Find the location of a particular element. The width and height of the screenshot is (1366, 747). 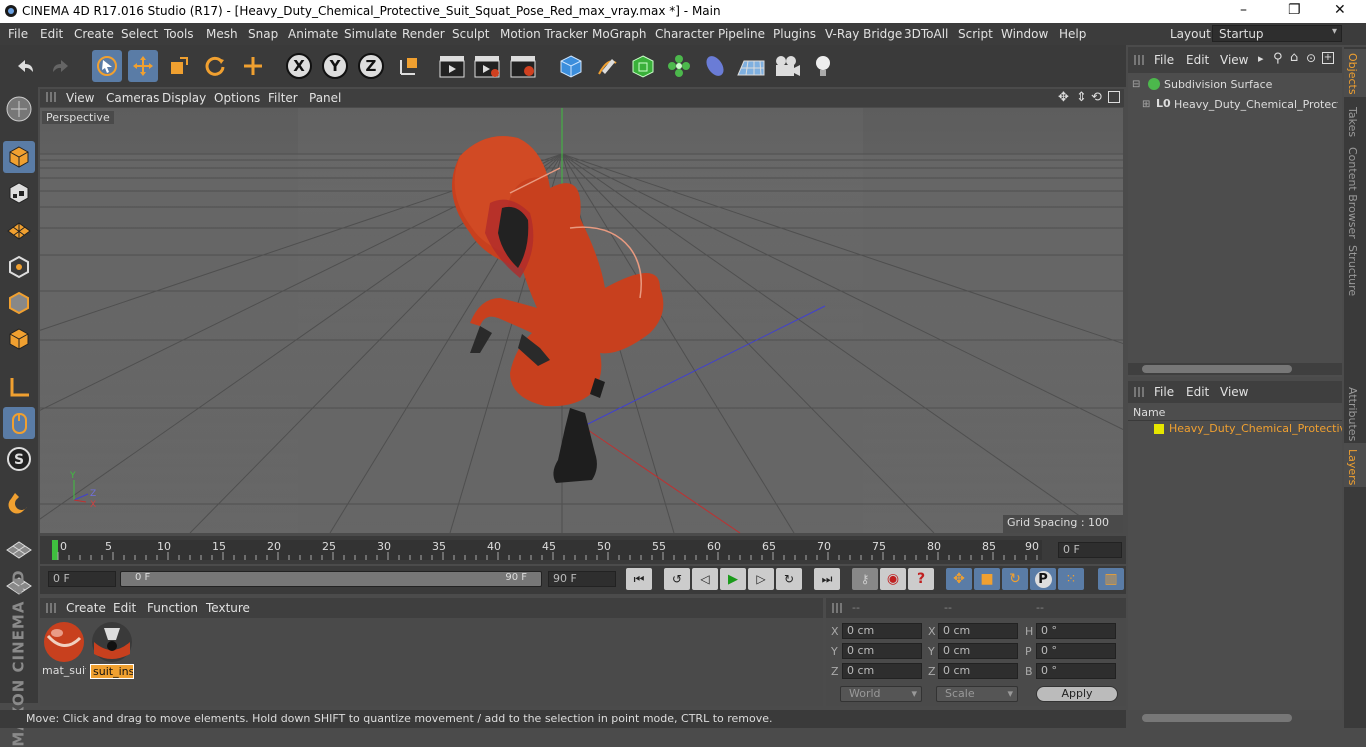

material-menu-create: Create is located at coordinates (86, 608).